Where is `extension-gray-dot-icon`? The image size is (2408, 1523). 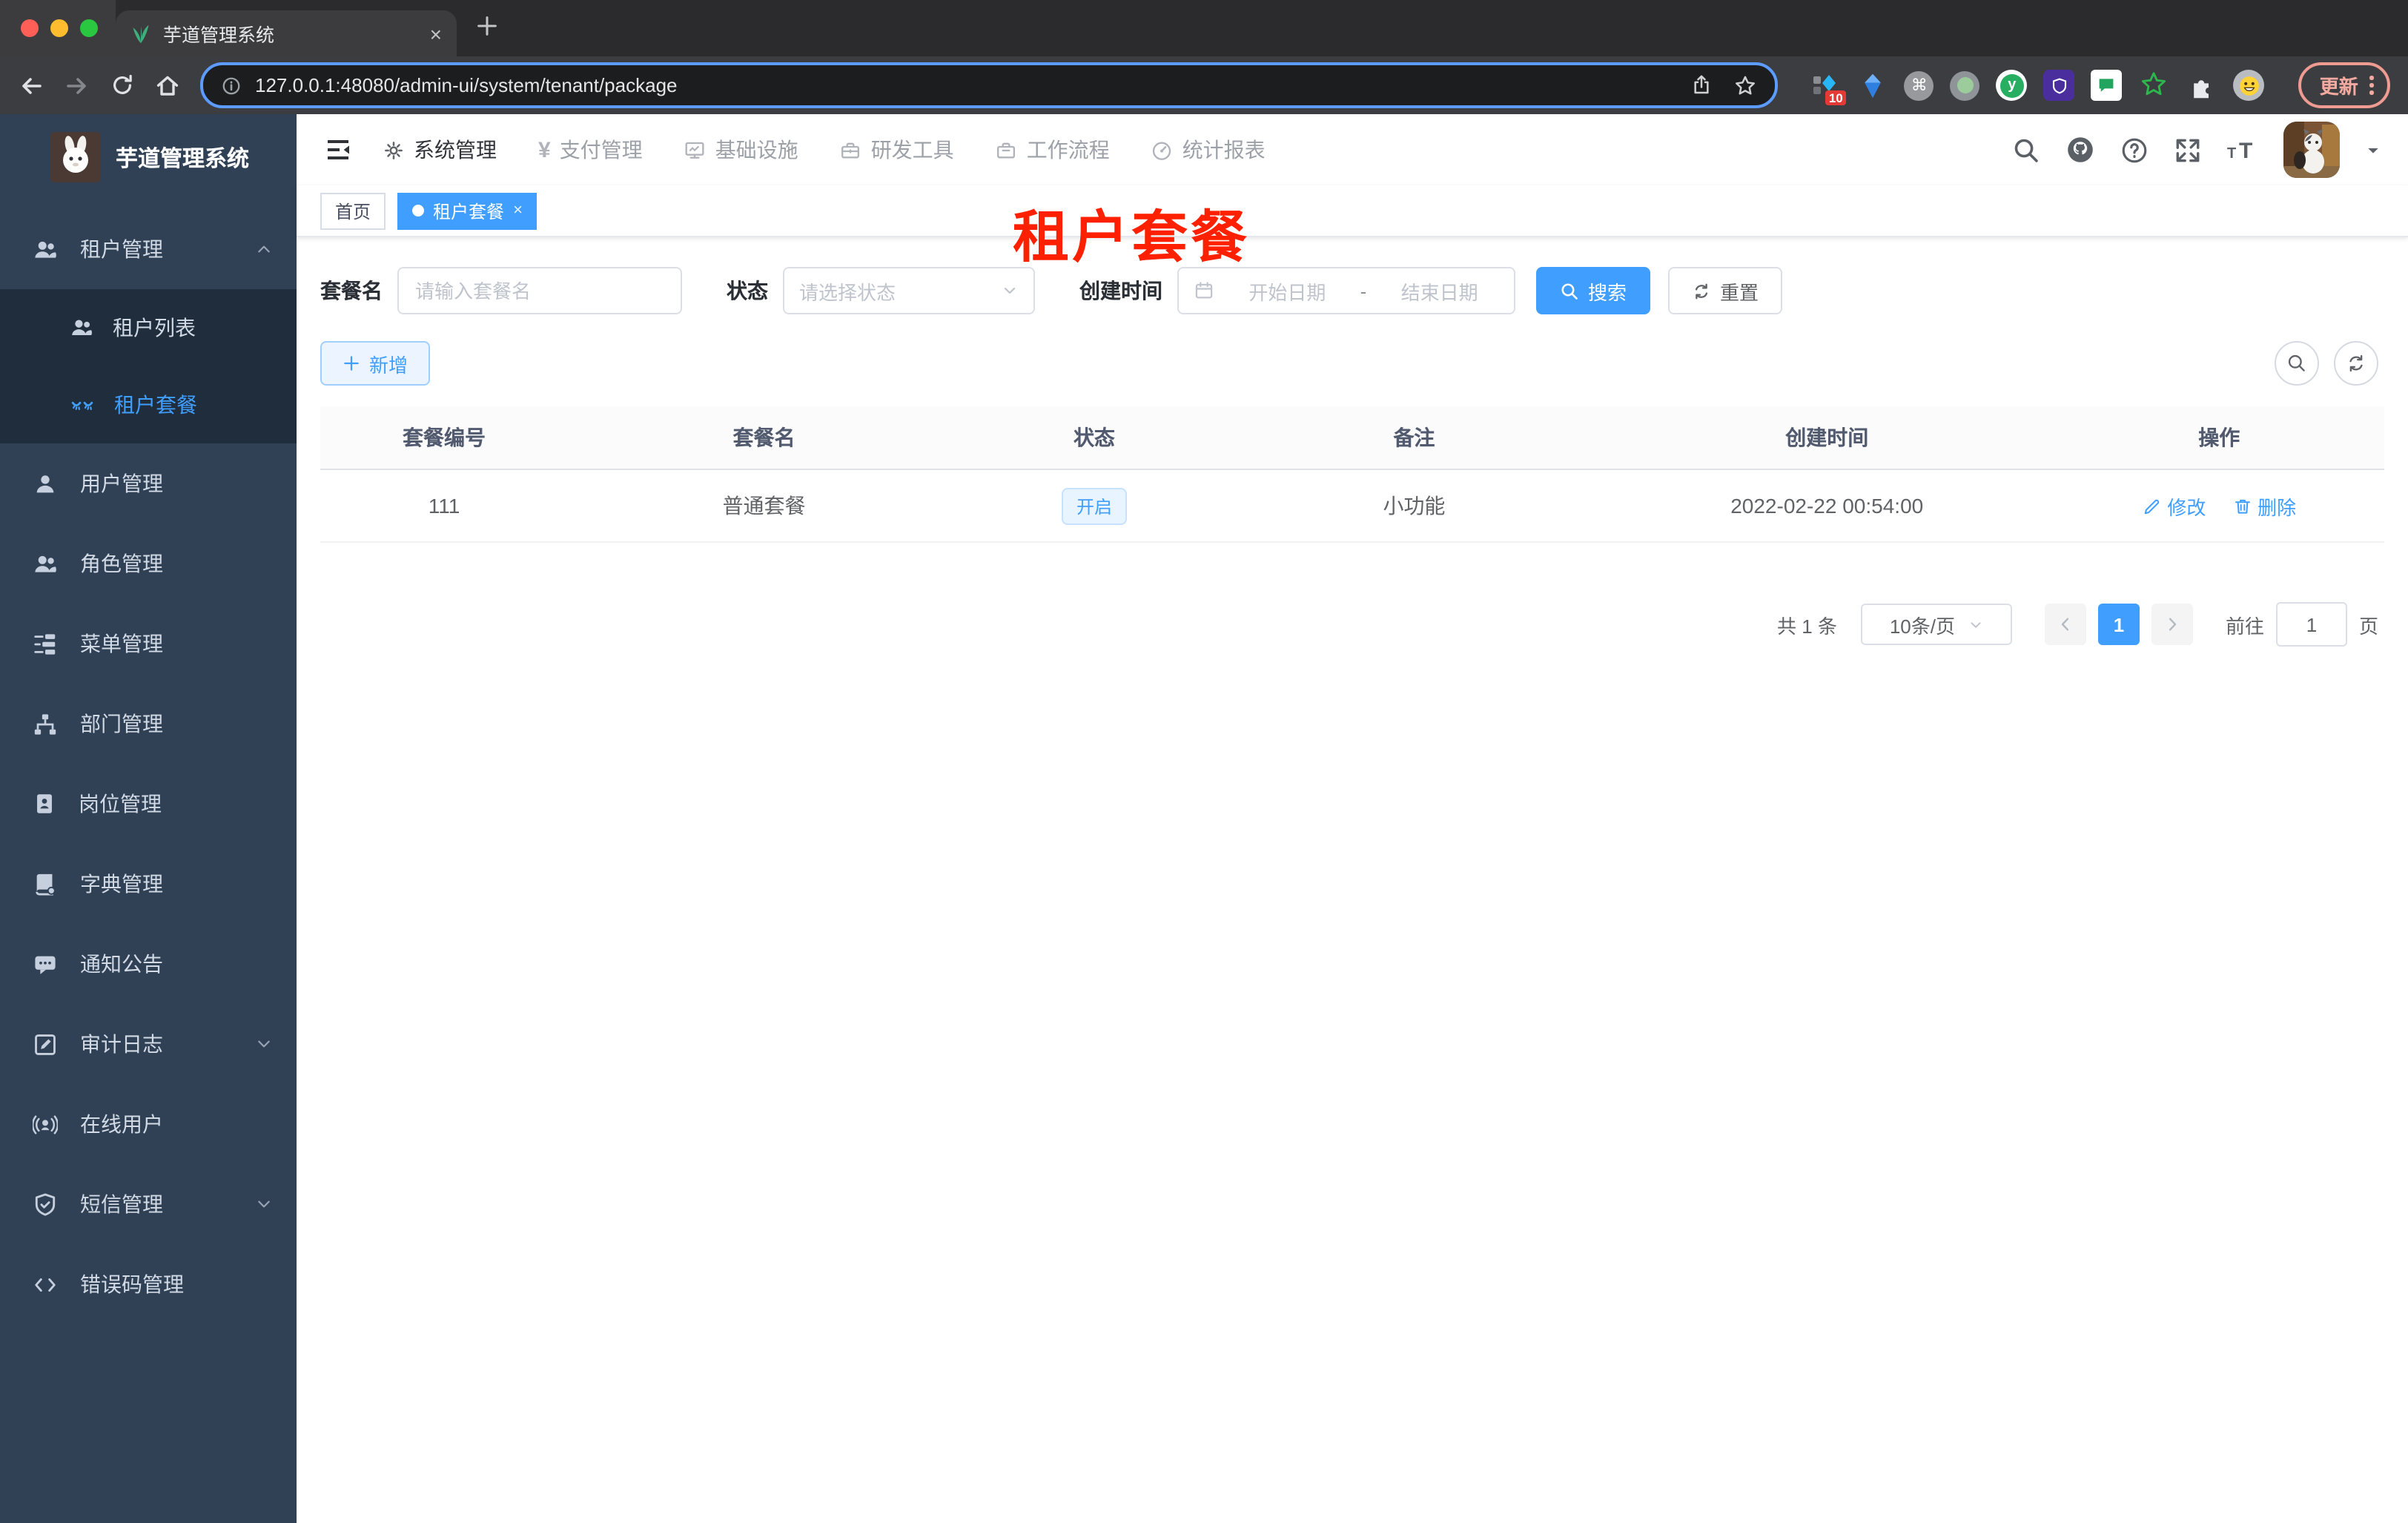
extension-gray-dot-icon is located at coordinates (1965, 85).